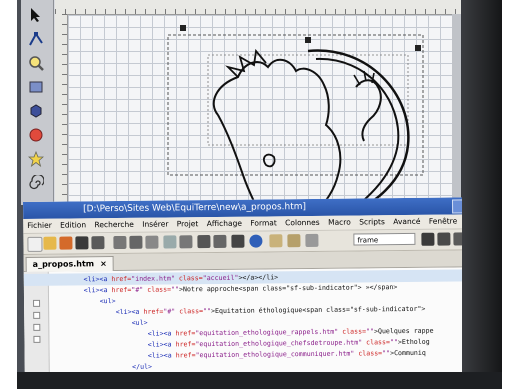 Image resolution: width=513 pixels, height=389 pixels. Describe the element at coordinates (82, 243) in the screenshot. I see `save-icon` at that location.